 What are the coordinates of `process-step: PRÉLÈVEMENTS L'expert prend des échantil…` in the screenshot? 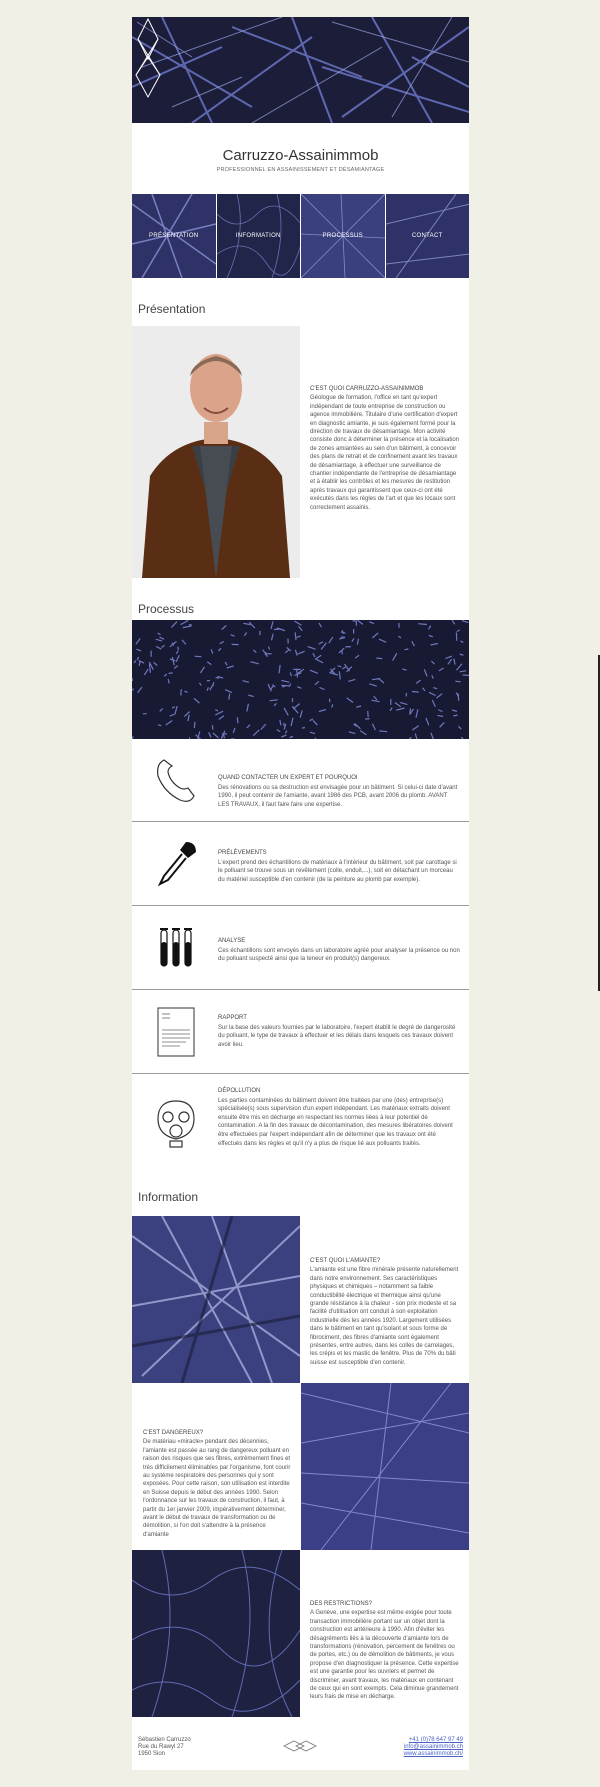 It's located at (300, 864).